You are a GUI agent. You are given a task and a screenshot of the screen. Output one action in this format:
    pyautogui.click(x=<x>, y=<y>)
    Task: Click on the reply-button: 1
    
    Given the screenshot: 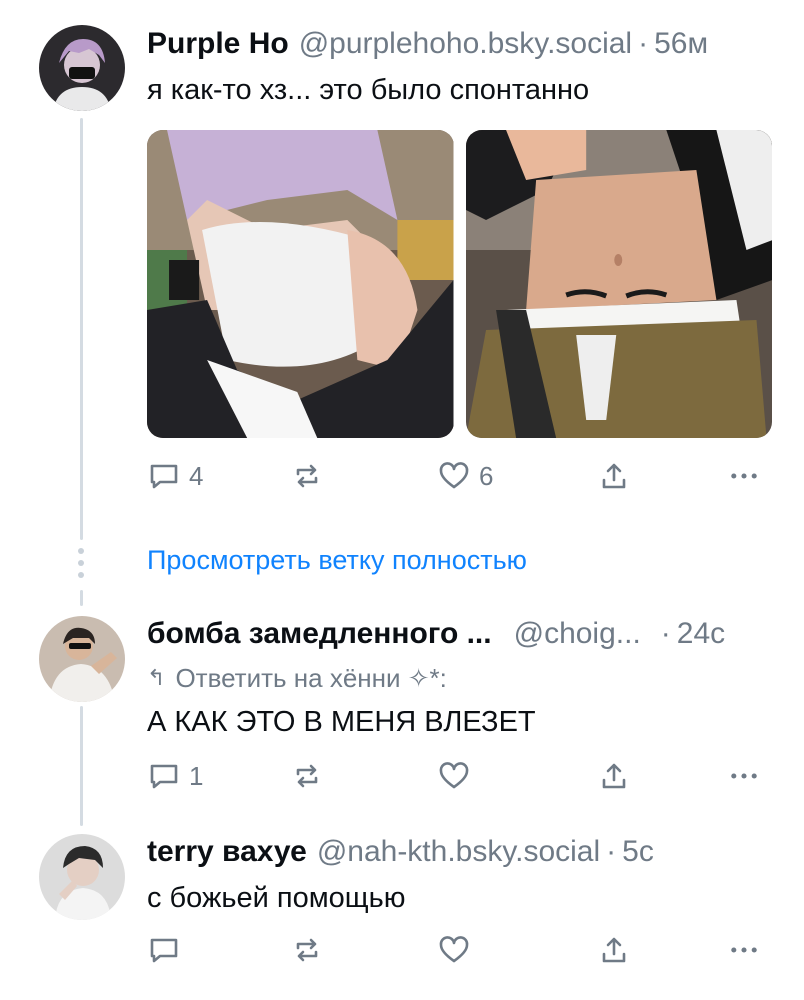 What is the action you would take?
    pyautogui.click(x=175, y=776)
    